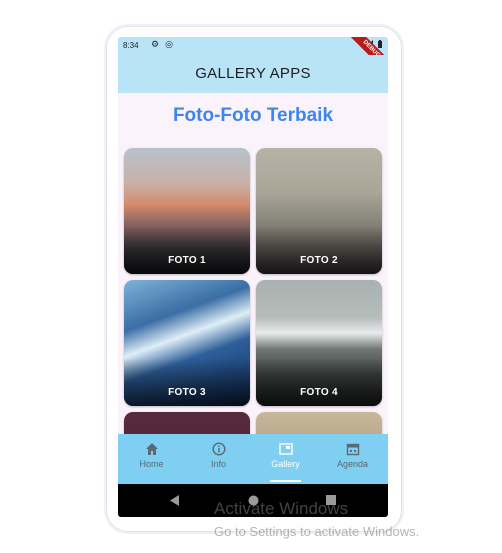 The image size is (502, 553). What do you see at coordinates (319, 260) in the screenshot?
I see `photo-label-2: FOTO 2` at bounding box center [319, 260].